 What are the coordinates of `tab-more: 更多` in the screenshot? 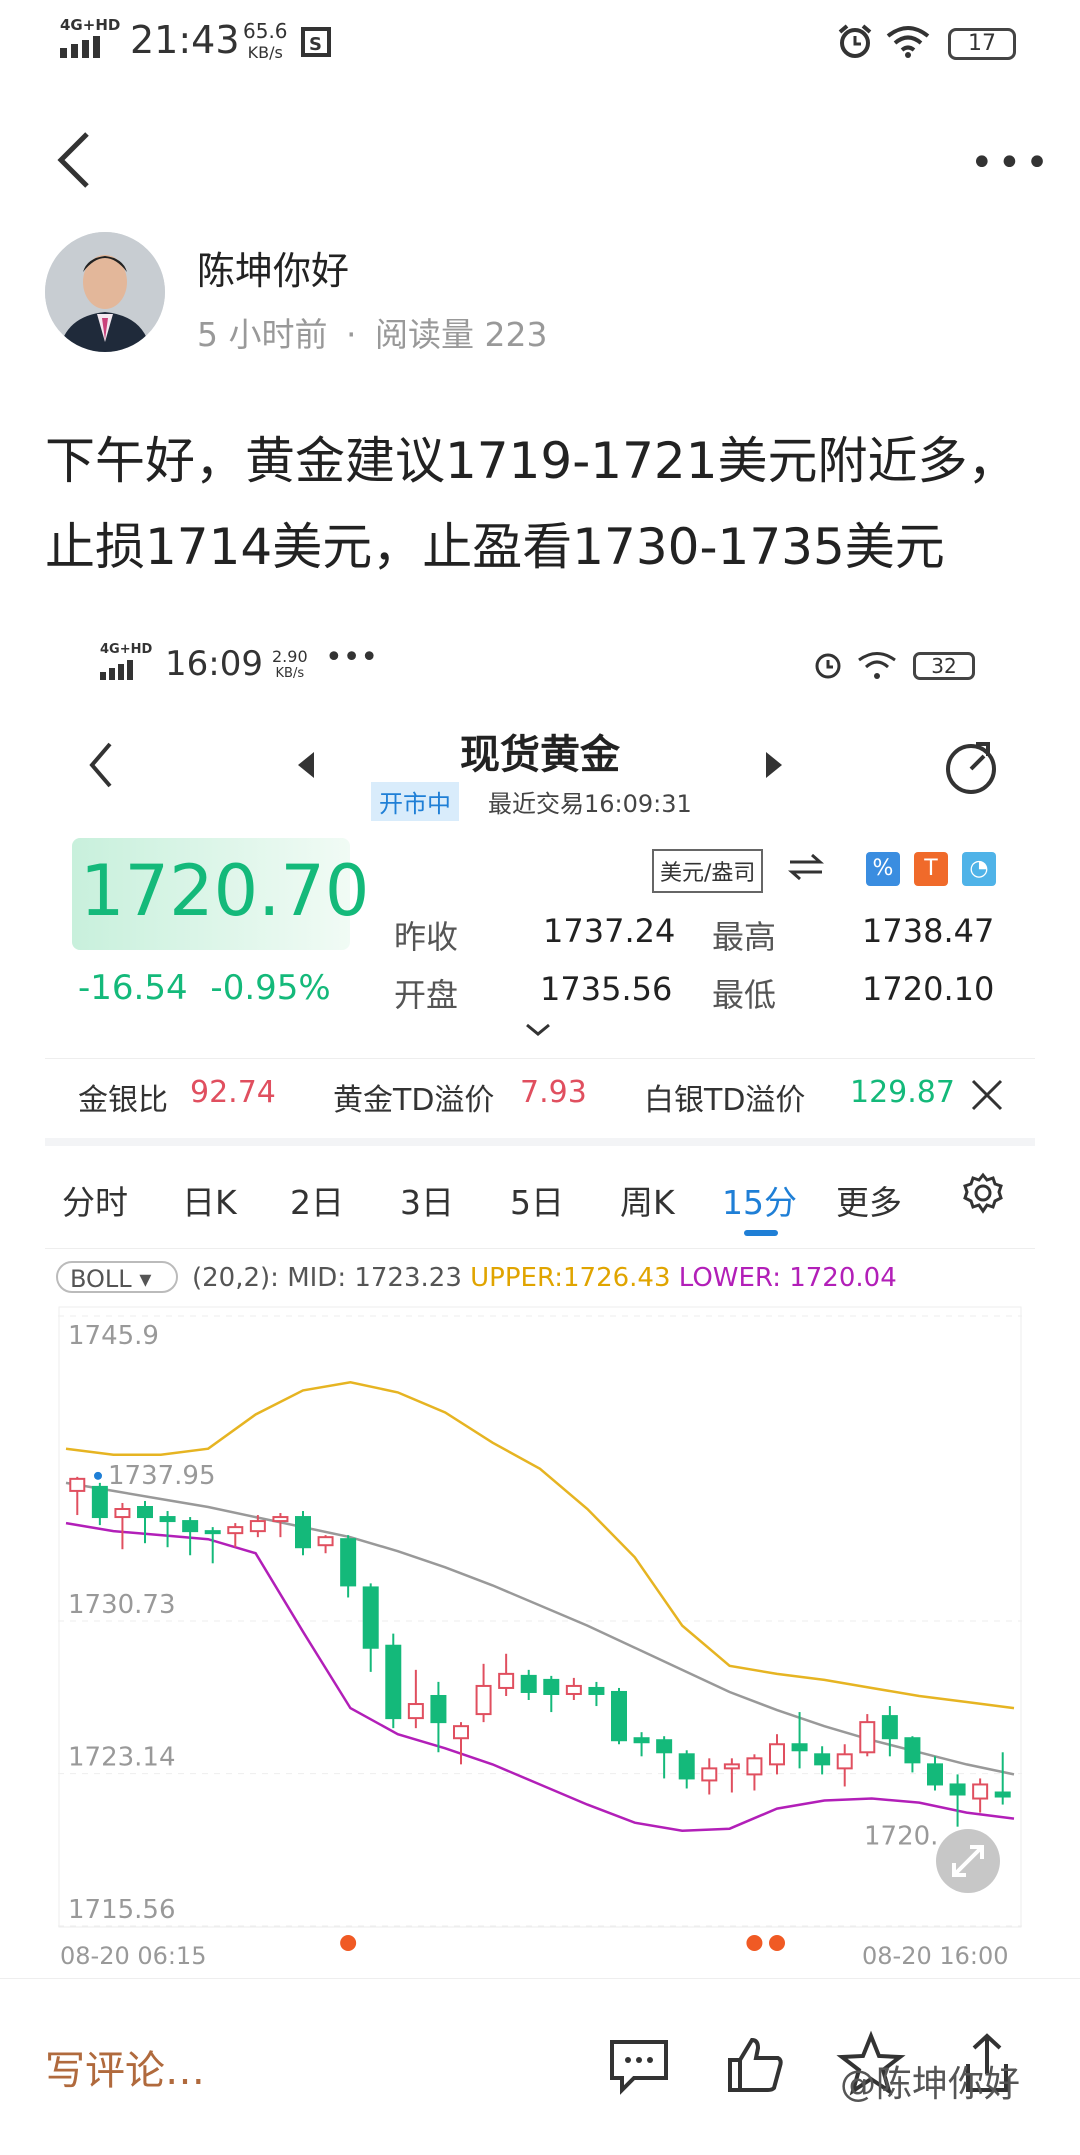 It's located at (869, 1200).